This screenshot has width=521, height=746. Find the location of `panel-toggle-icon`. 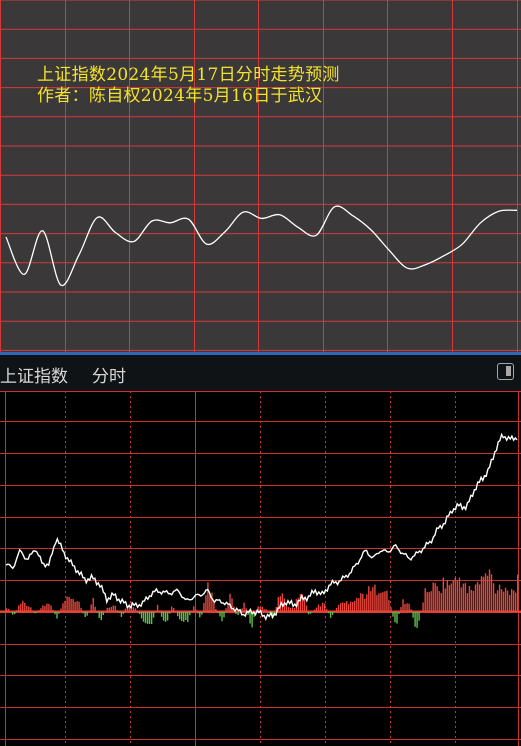

panel-toggle-icon is located at coordinates (505, 371).